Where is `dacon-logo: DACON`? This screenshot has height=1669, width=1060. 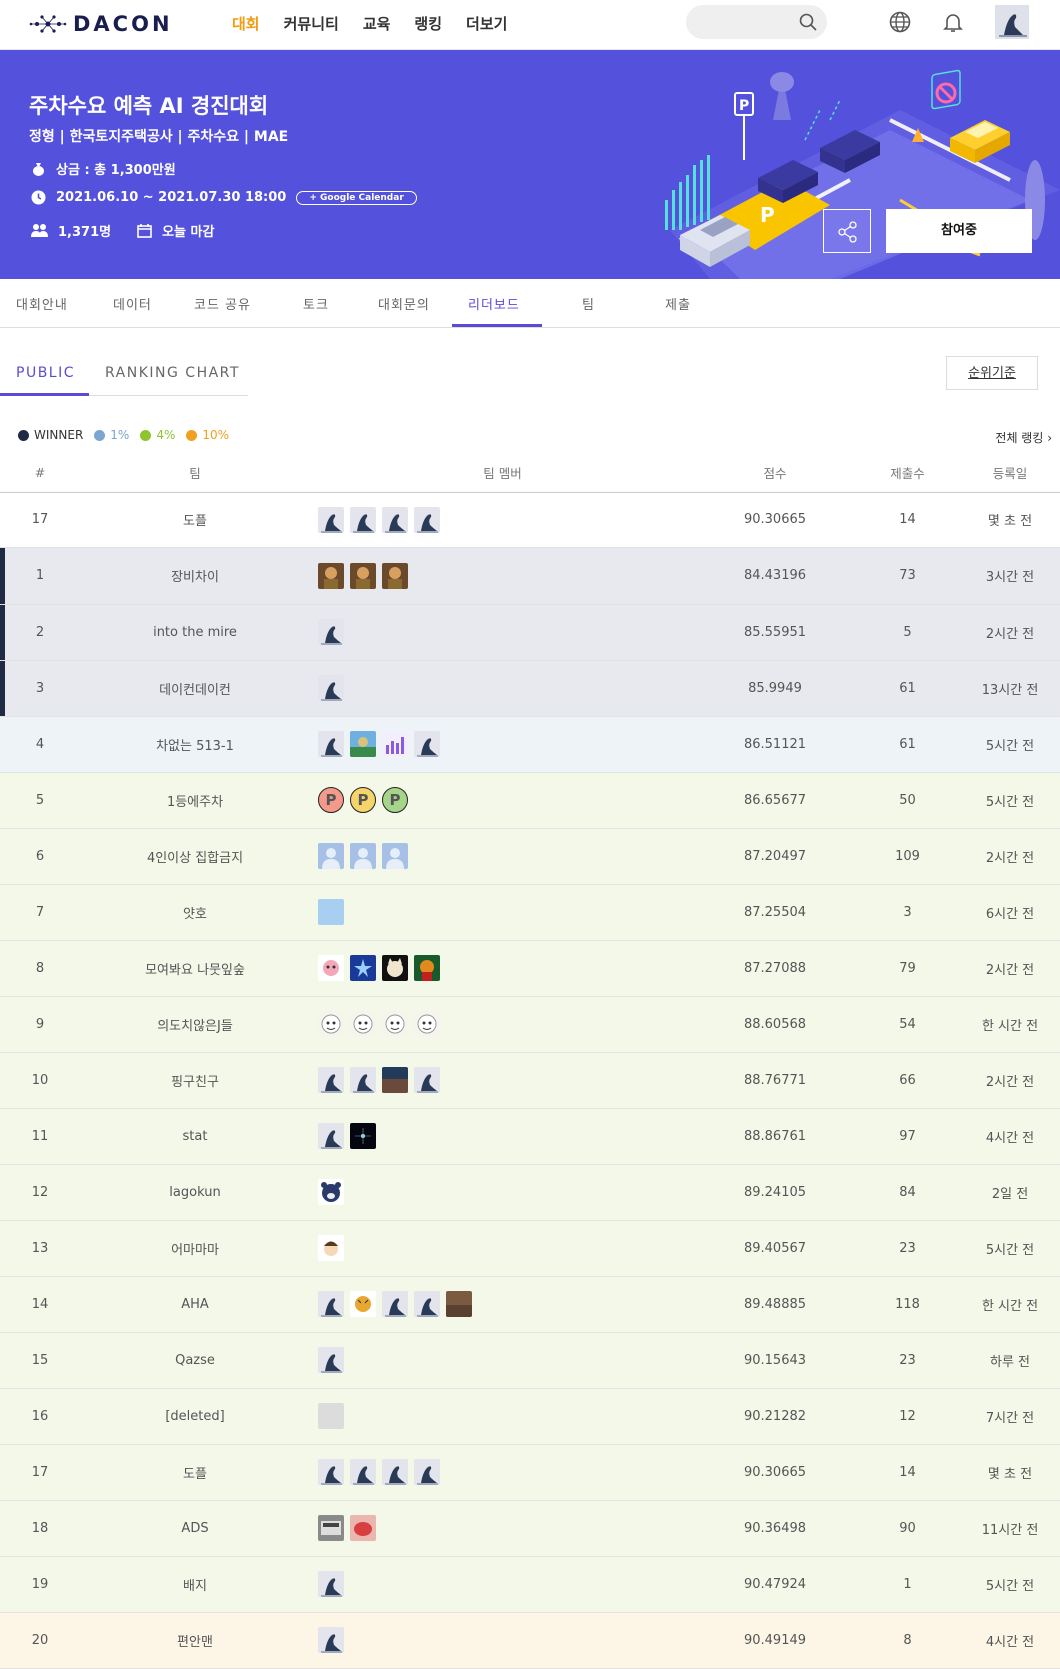
dacon-logo: DACON is located at coordinates (101, 24).